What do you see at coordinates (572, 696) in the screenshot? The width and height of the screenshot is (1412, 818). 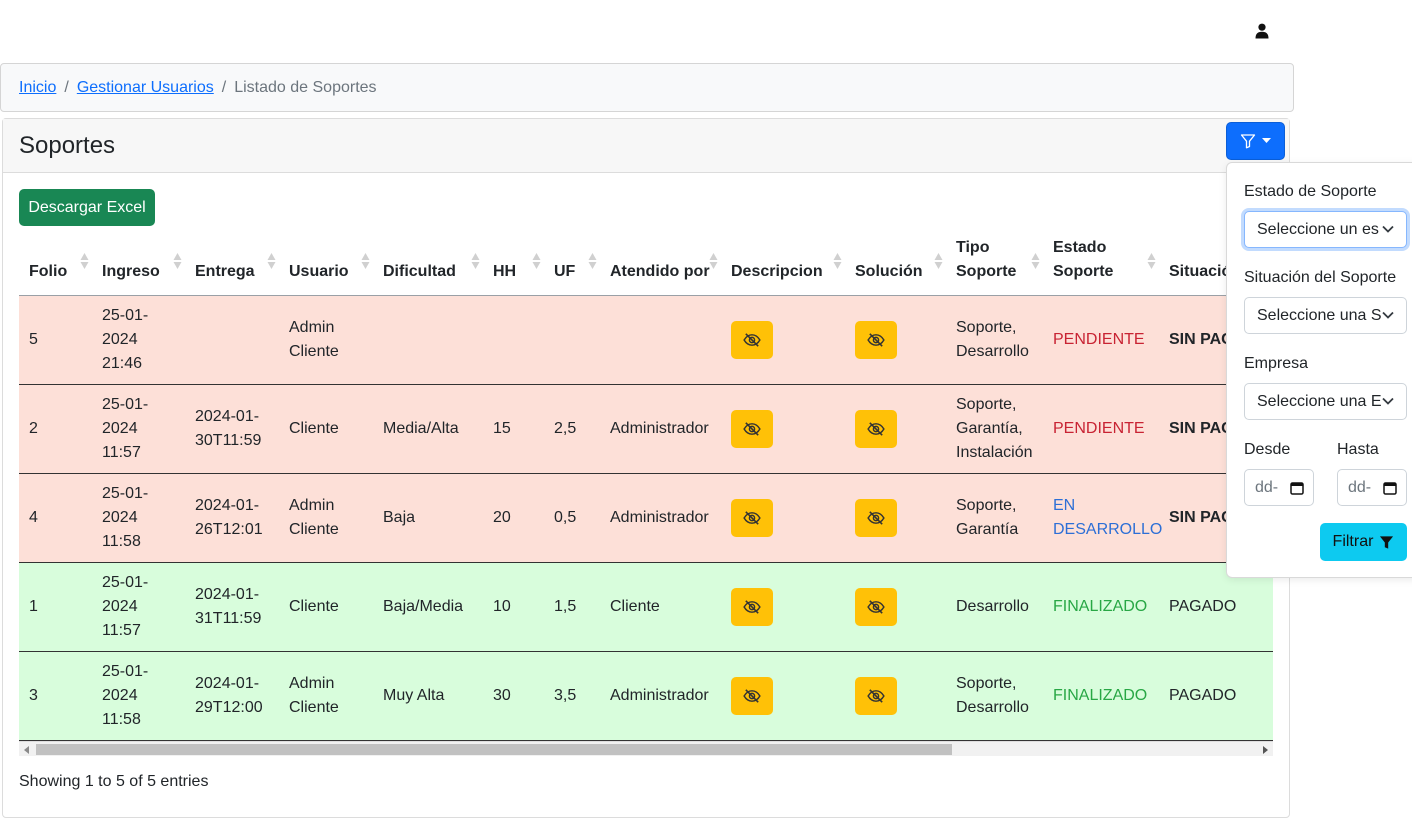 I see `cell-uf: 3,5` at bounding box center [572, 696].